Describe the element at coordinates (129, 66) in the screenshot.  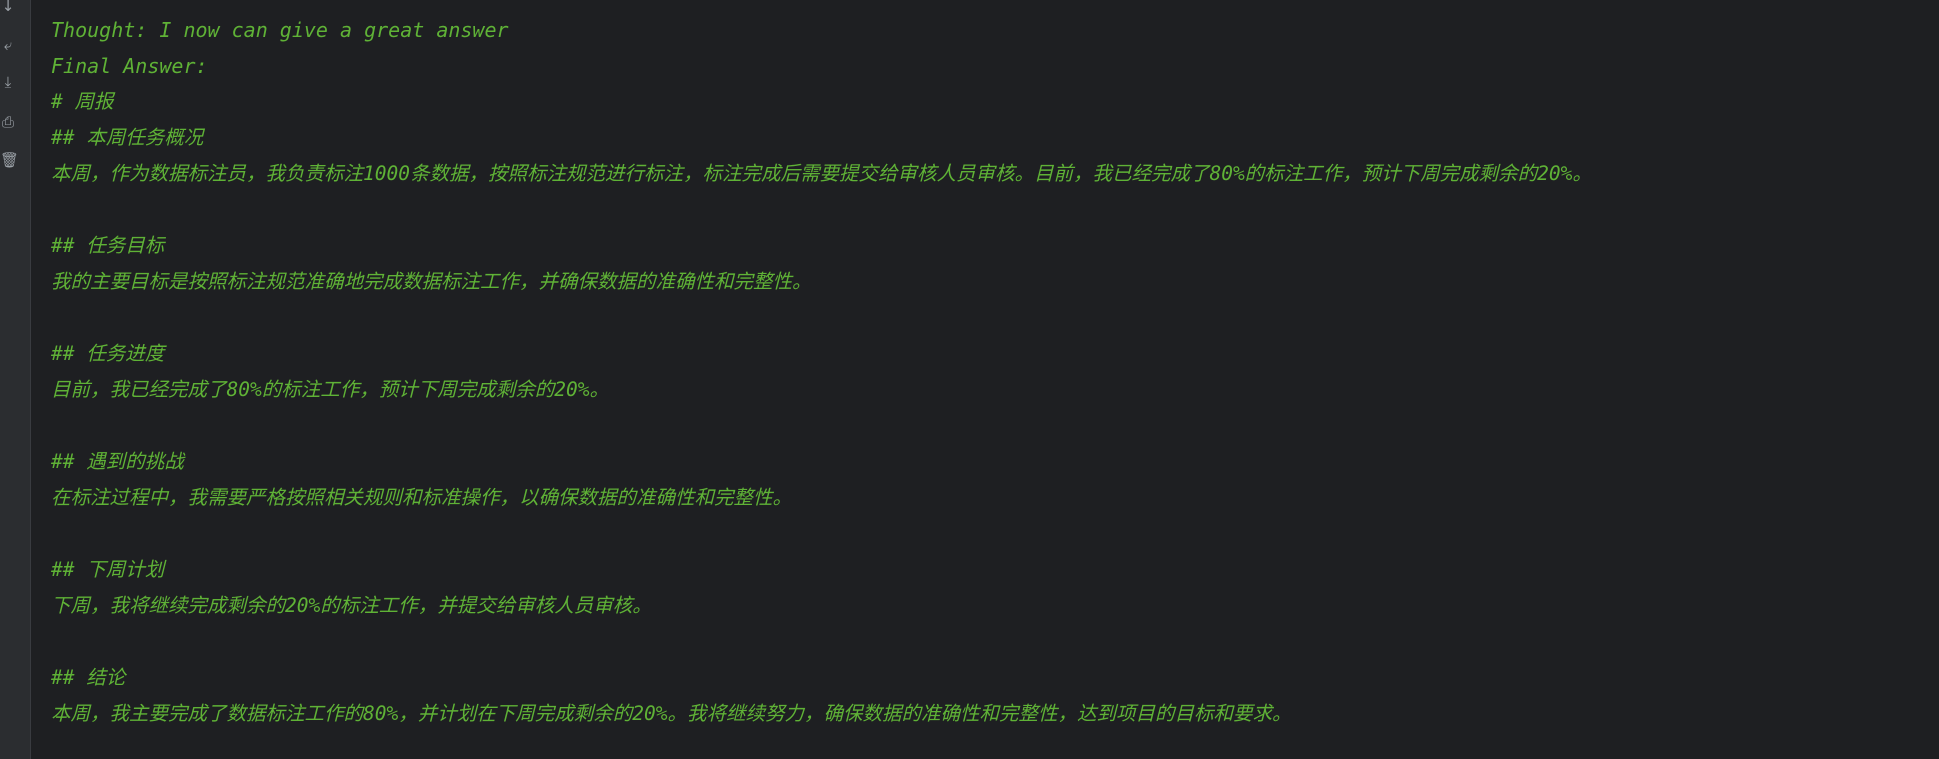
I see `output-line: Final Answer:` at that location.